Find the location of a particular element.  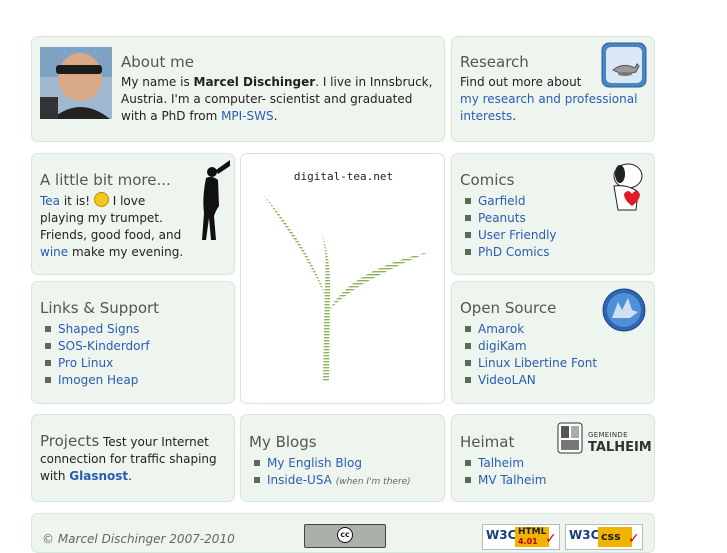

cc-icon: cc is located at coordinates (345, 535).